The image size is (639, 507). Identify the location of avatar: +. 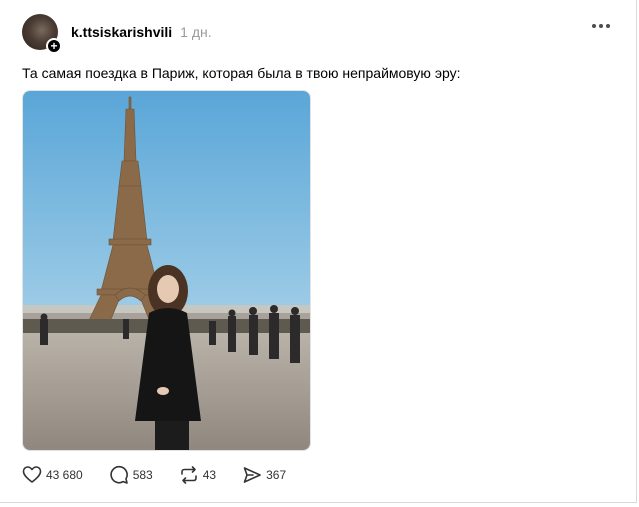
(42, 34).